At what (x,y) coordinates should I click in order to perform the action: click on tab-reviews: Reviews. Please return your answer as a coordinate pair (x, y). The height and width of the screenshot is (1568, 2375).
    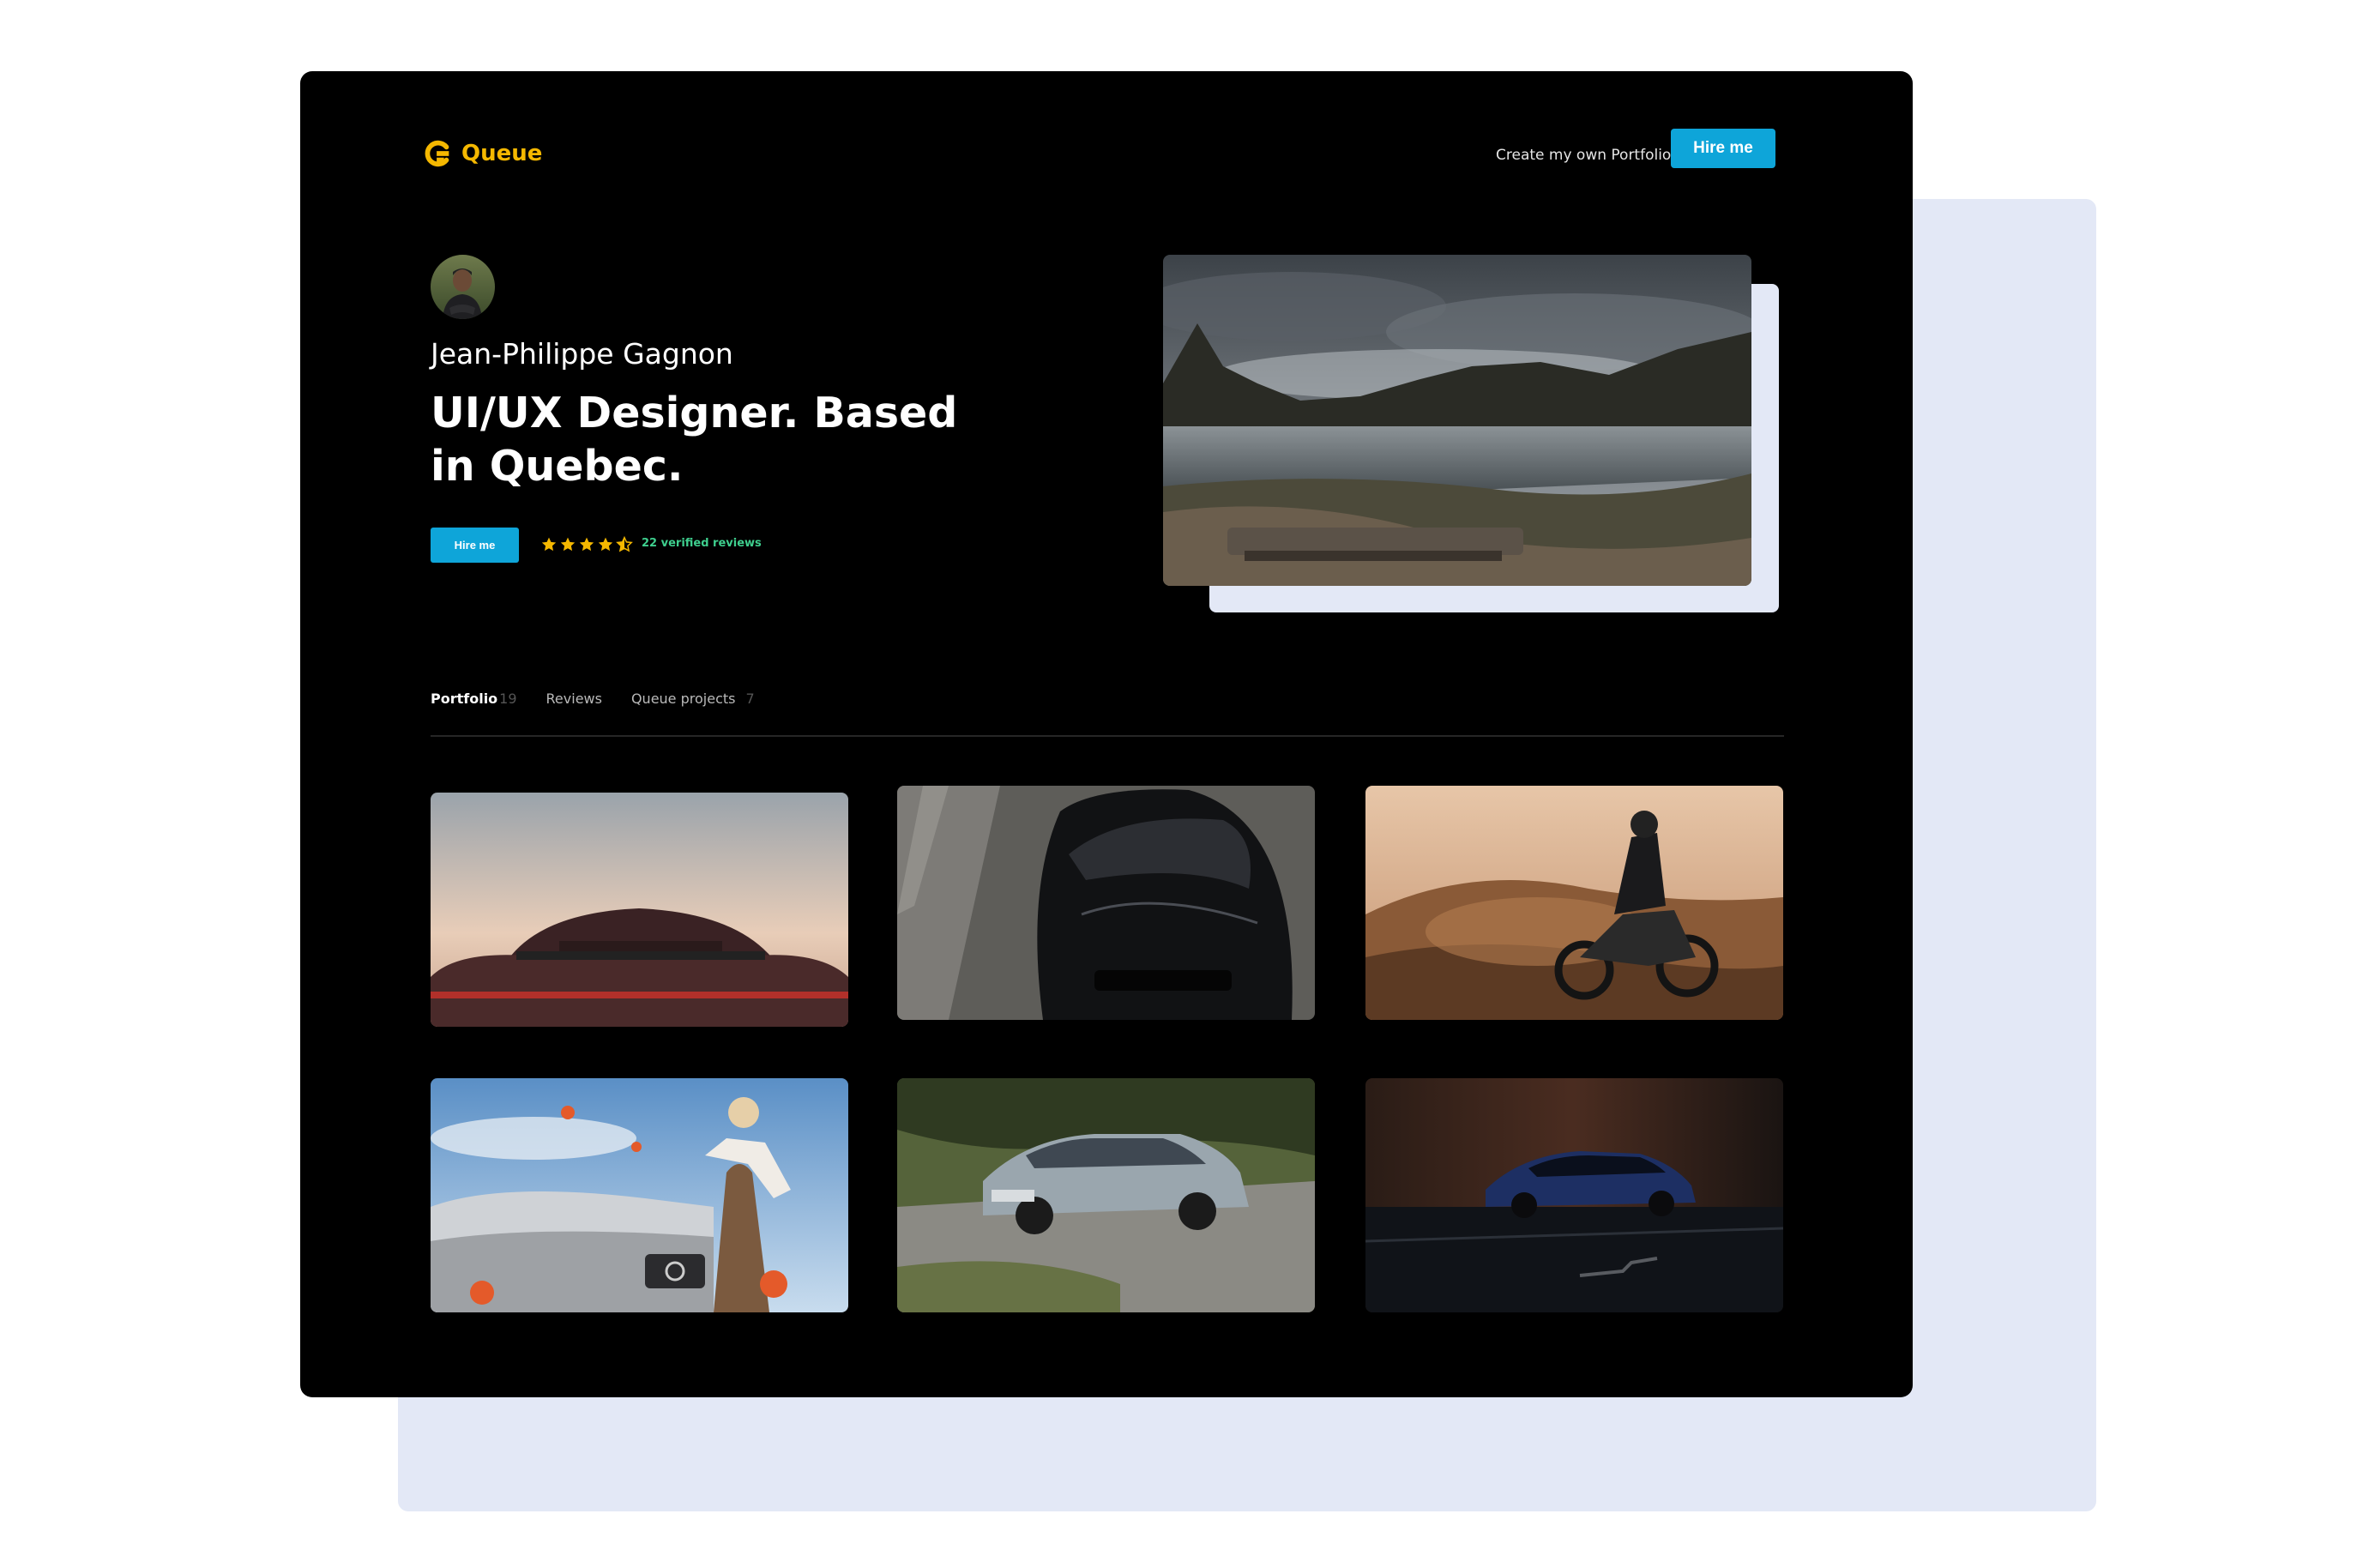
    Looking at the image, I should click on (574, 699).